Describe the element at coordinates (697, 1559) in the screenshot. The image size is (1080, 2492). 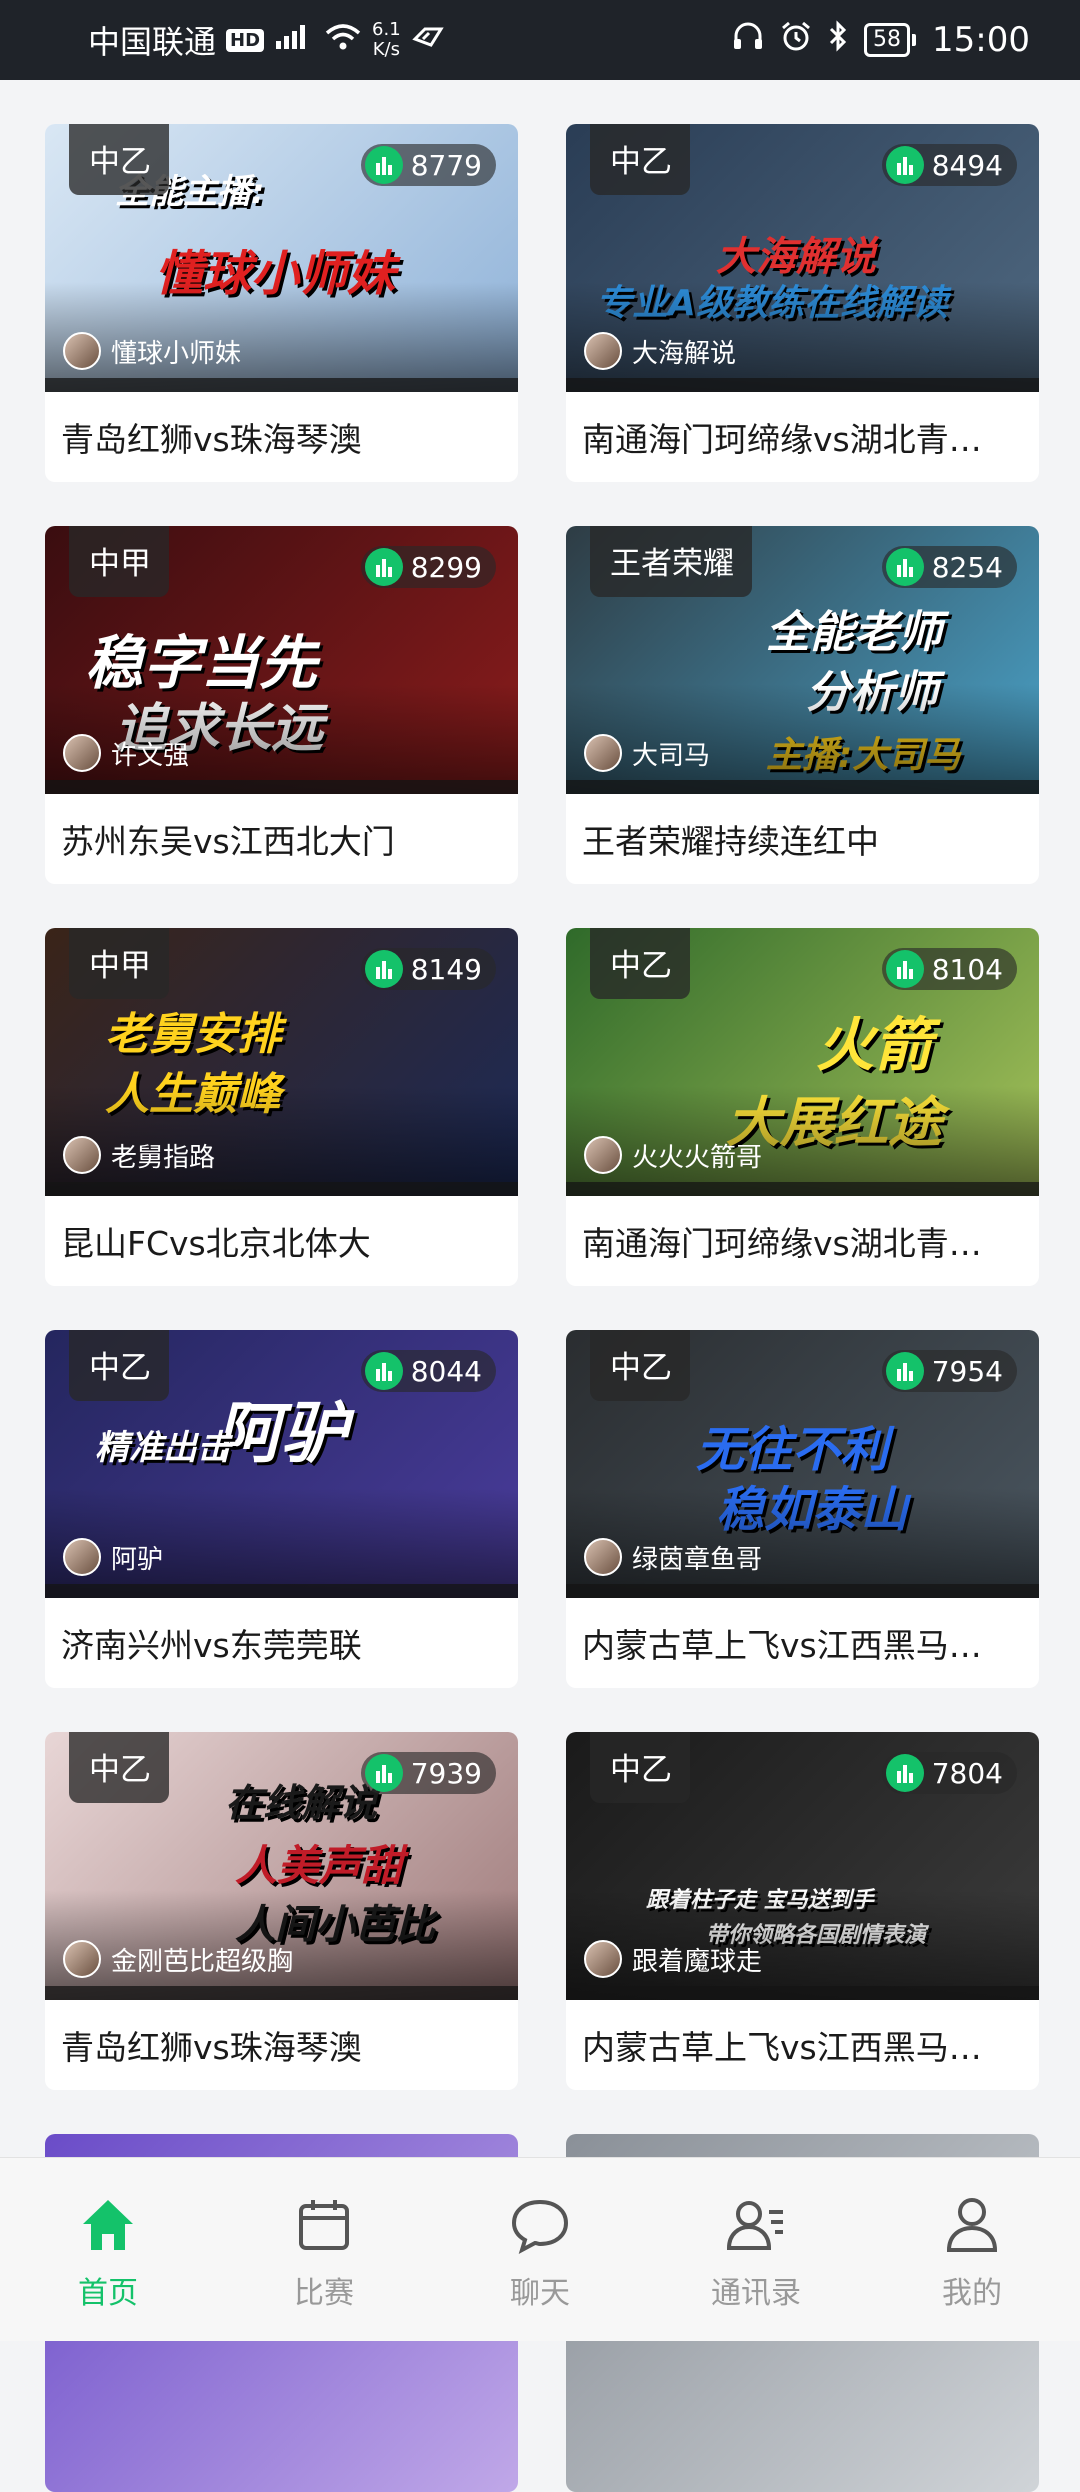
I see `streamer-name: 绿茵章鱼哥` at that location.